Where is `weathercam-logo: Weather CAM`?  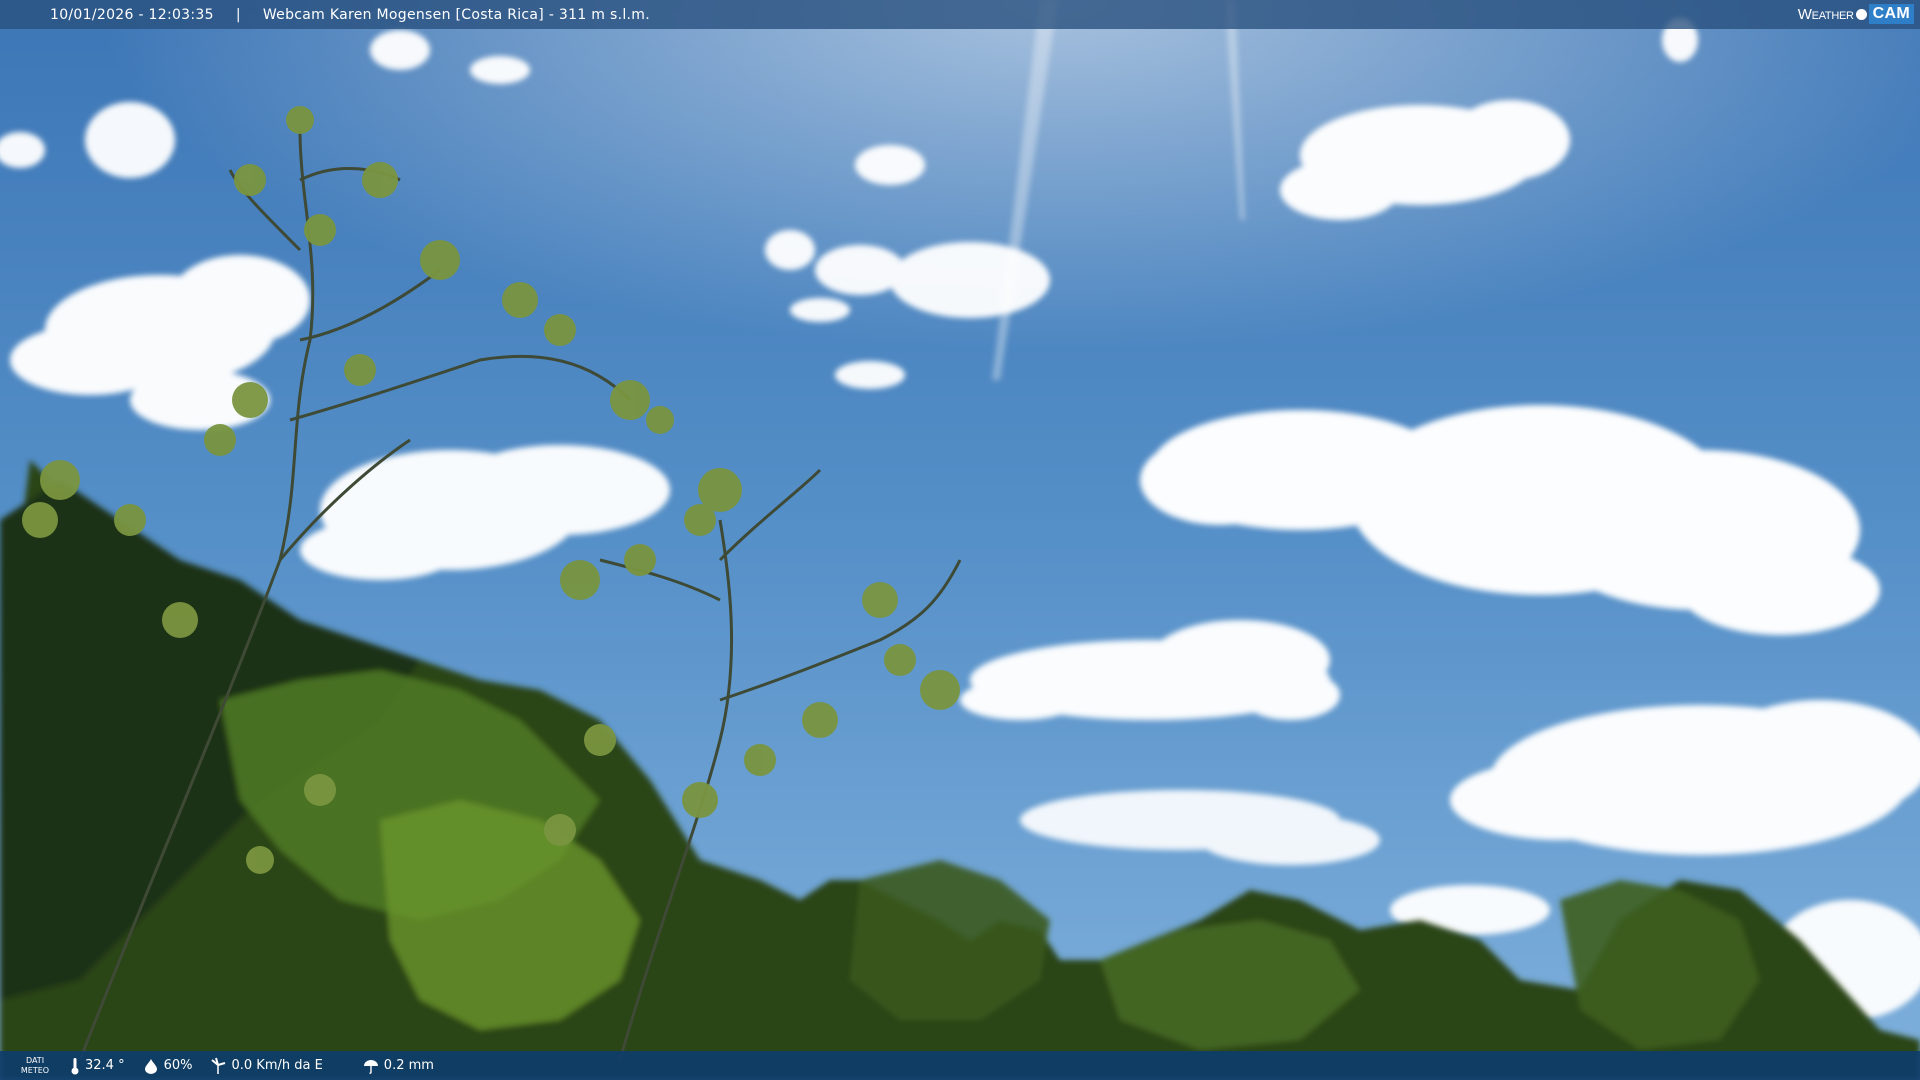 weathercam-logo: Weather CAM is located at coordinates (1856, 14).